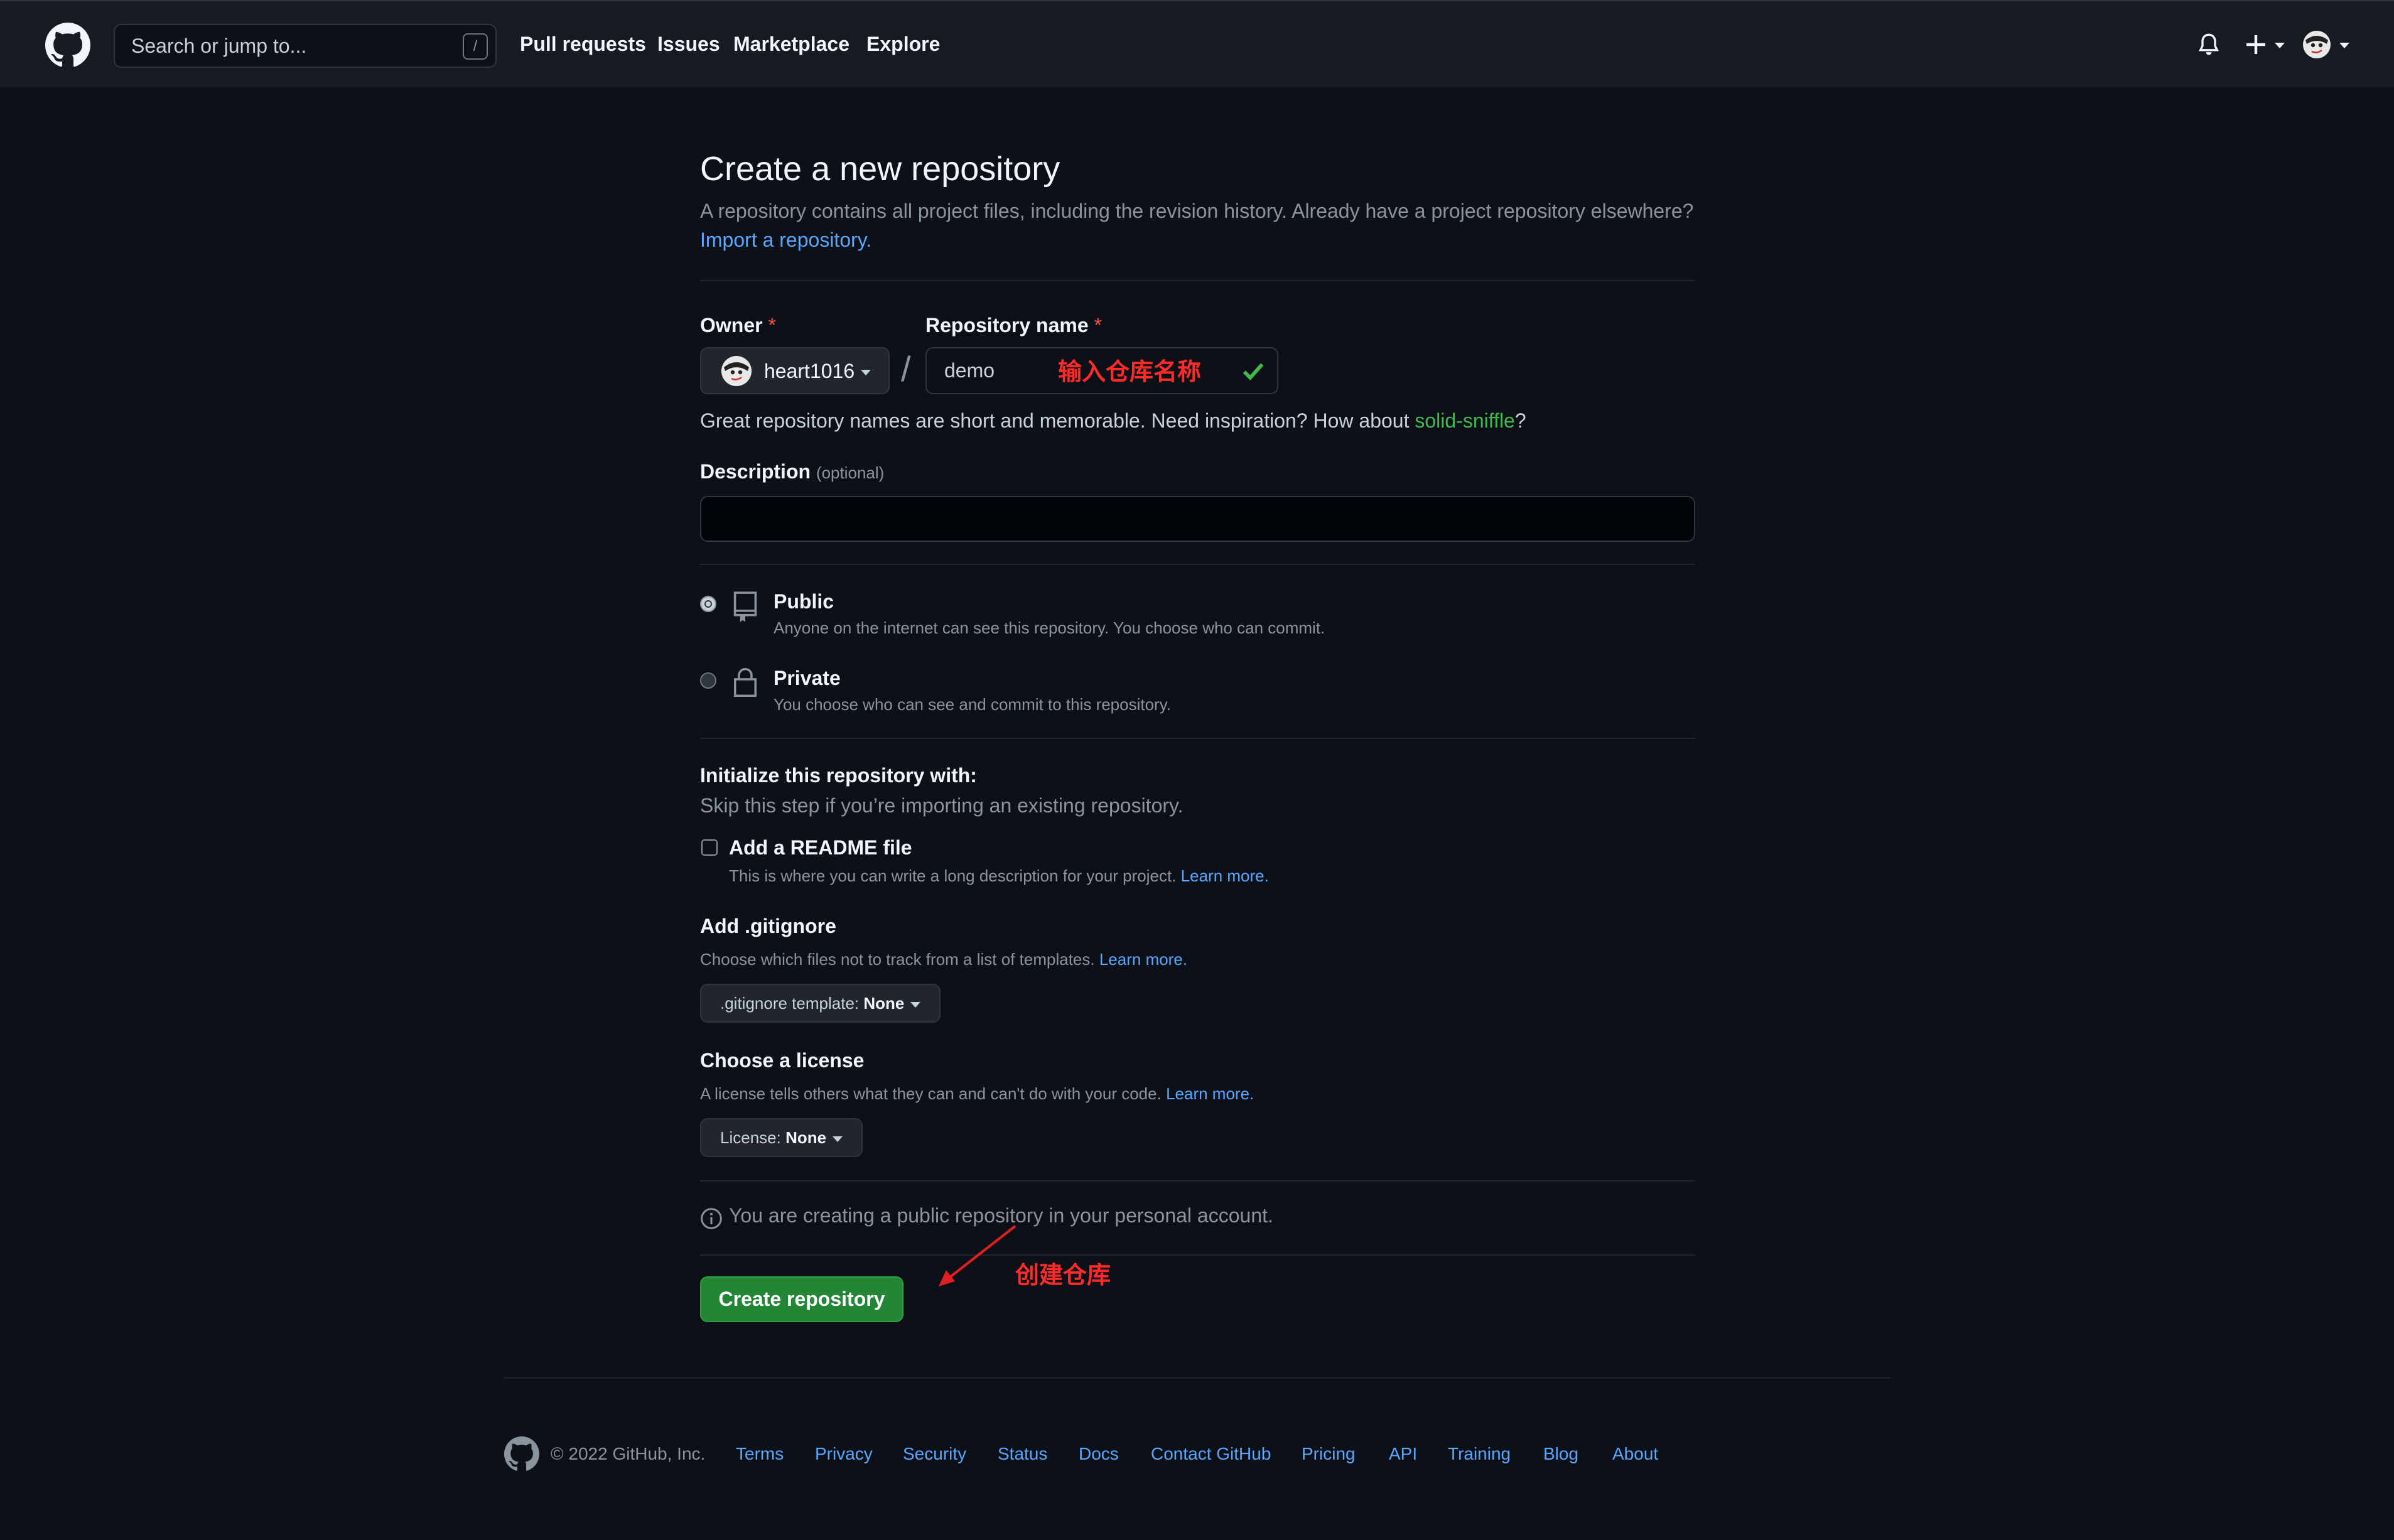 The height and width of the screenshot is (1540, 2394). What do you see at coordinates (880, 169) in the screenshot?
I see `page-title: Create a new repository` at bounding box center [880, 169].